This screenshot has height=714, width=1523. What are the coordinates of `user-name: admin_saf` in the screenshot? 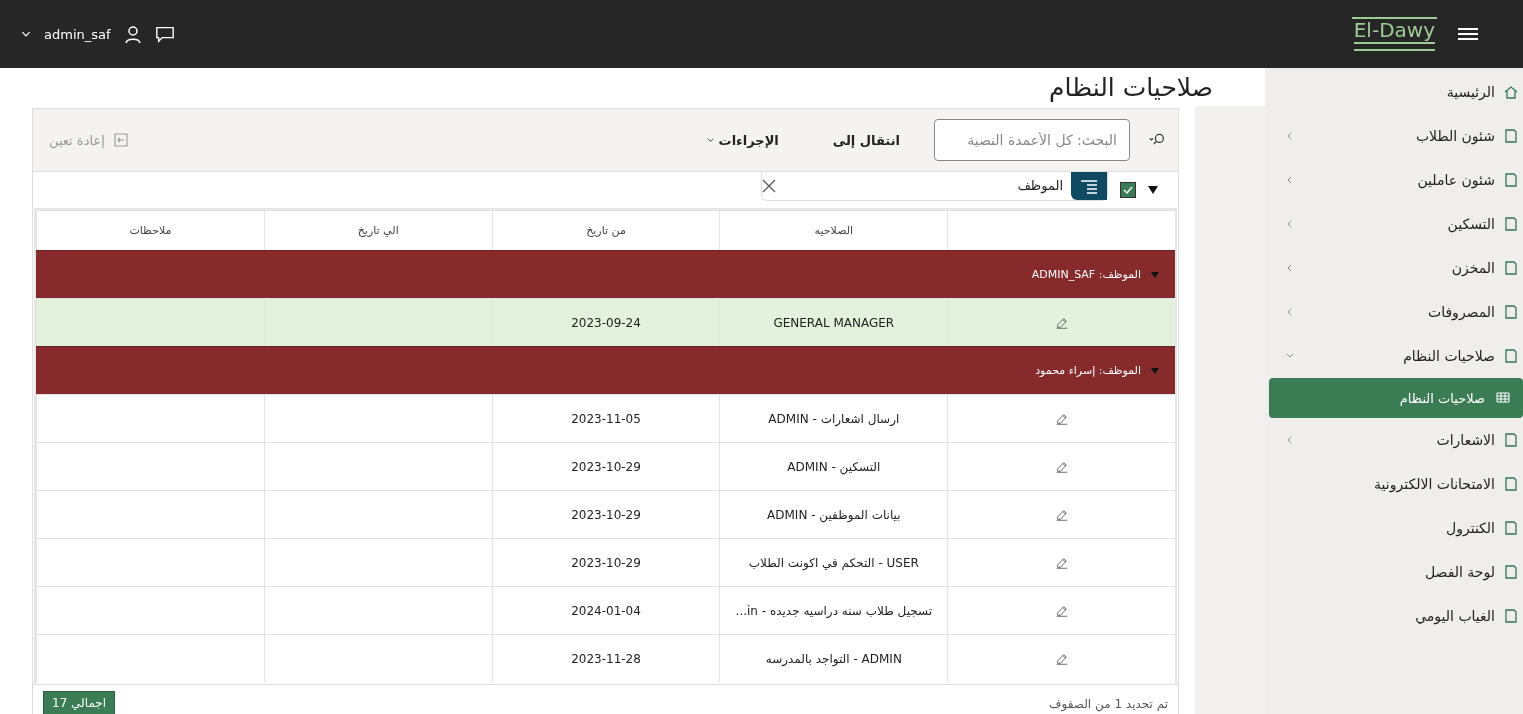 It's located at (77, 34).